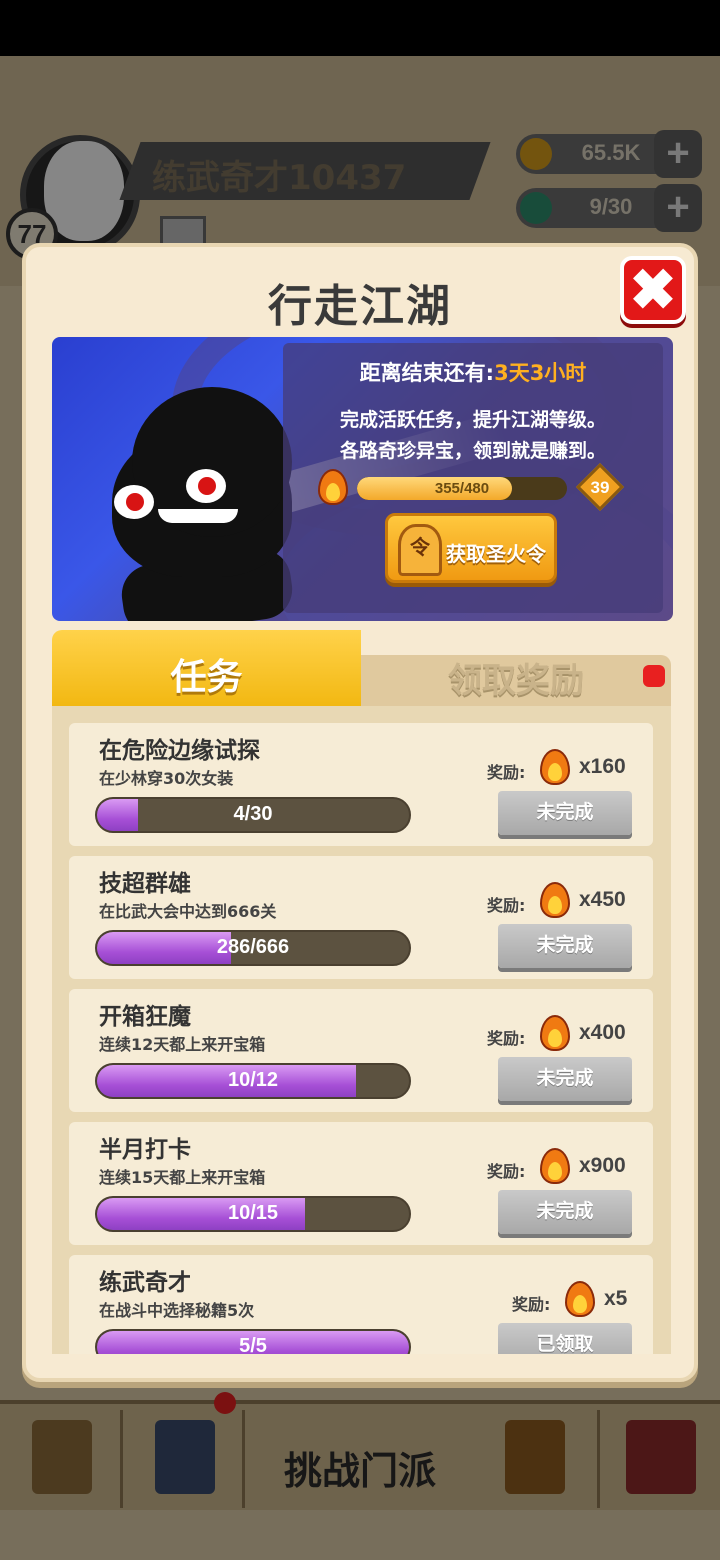  What do you see at coordinates (361, 1183) in the screenshot?
I see `task-card: 半月打卡连续15天都上来开宝箱 10/15 奖励: x900 未完成` at bounding box center [361, 1183].